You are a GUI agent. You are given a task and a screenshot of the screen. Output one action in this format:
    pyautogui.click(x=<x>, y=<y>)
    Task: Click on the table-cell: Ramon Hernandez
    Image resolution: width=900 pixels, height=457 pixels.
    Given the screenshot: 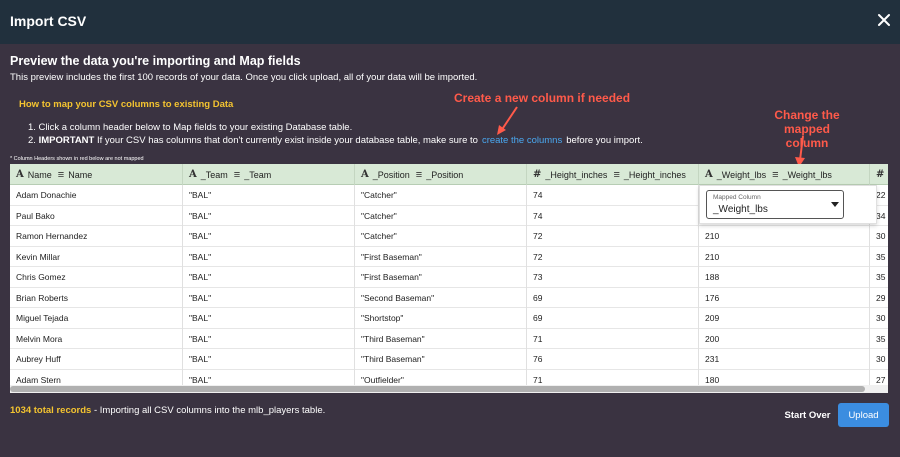 What is the action you would take?
    pyautogui.click(x=96, y=236)
    